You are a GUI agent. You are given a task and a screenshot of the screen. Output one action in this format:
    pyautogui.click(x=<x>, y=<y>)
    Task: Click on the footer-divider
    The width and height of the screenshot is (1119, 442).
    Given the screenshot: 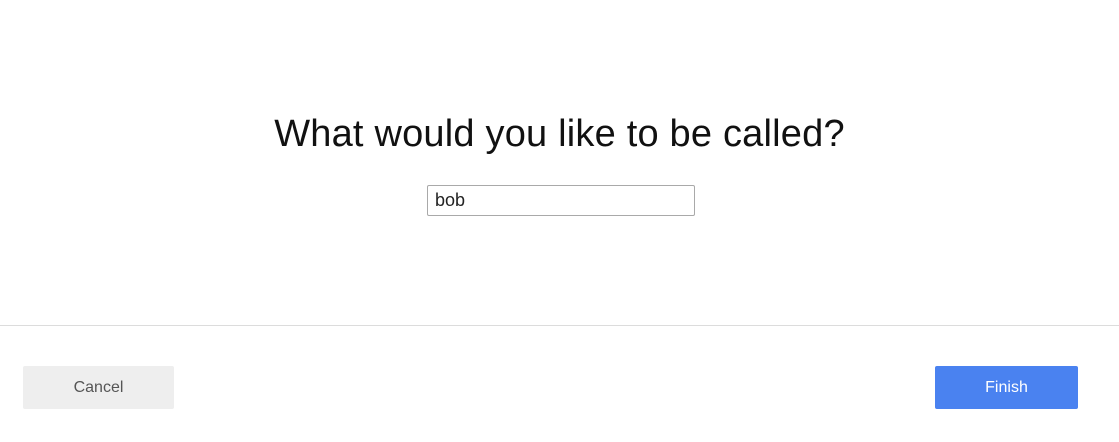 What is the action you would take?
    pyautogui.click(x=559, y=325)
    